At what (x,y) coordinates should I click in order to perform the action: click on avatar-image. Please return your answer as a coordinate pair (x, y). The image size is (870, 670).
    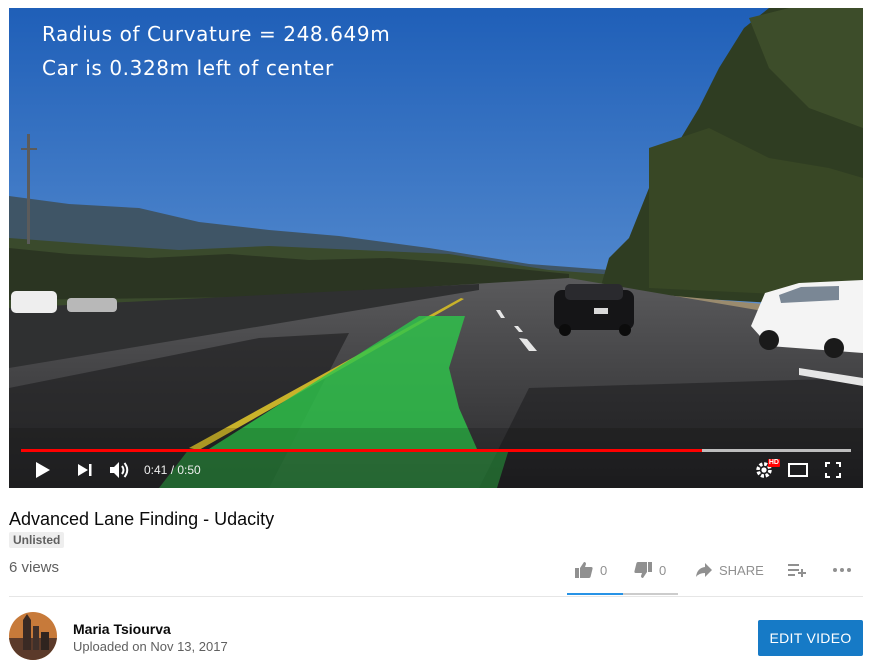
    Looking at the image, I should click on (33, 636).